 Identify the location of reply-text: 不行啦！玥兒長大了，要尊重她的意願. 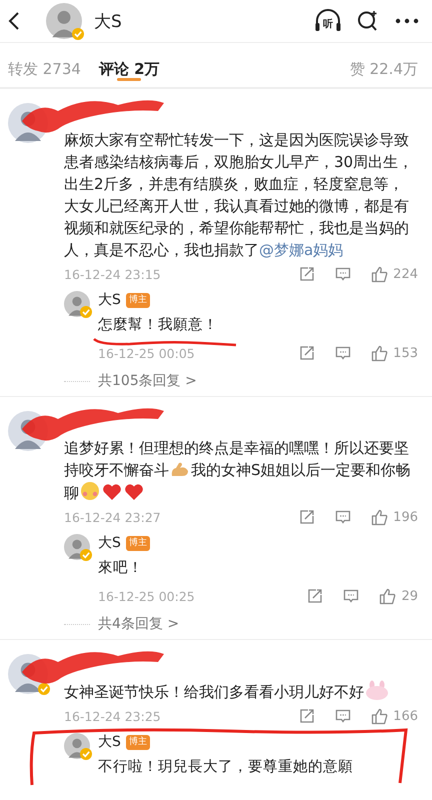
(225, 767).